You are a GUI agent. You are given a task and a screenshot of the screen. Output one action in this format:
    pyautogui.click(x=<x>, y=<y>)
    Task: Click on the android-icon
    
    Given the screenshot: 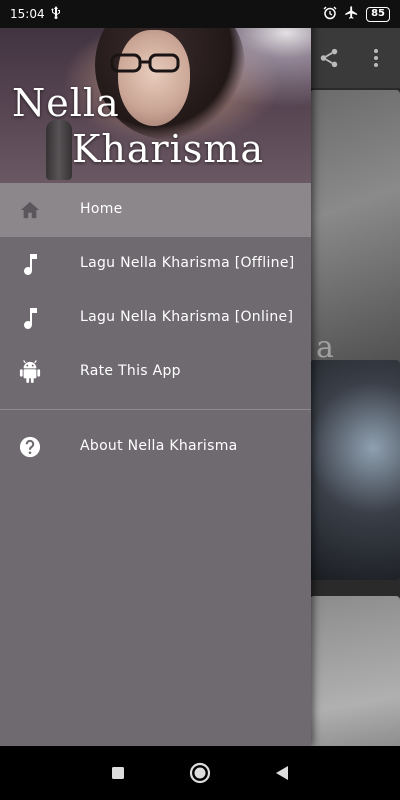 What is the action you would take?
    pyautogui.click(x=30, y=372)
    